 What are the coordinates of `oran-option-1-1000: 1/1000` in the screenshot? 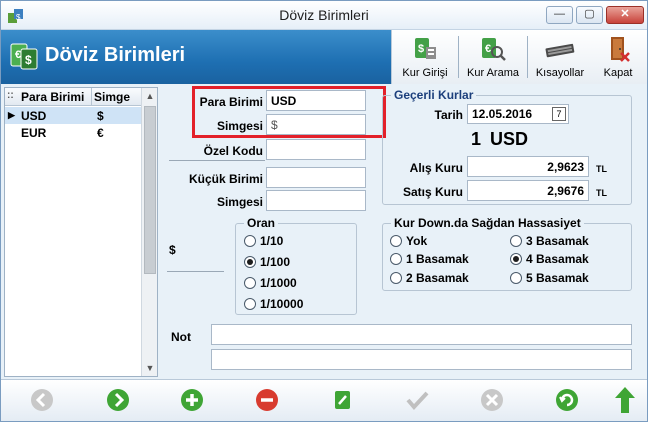 It's located at (270, 283).